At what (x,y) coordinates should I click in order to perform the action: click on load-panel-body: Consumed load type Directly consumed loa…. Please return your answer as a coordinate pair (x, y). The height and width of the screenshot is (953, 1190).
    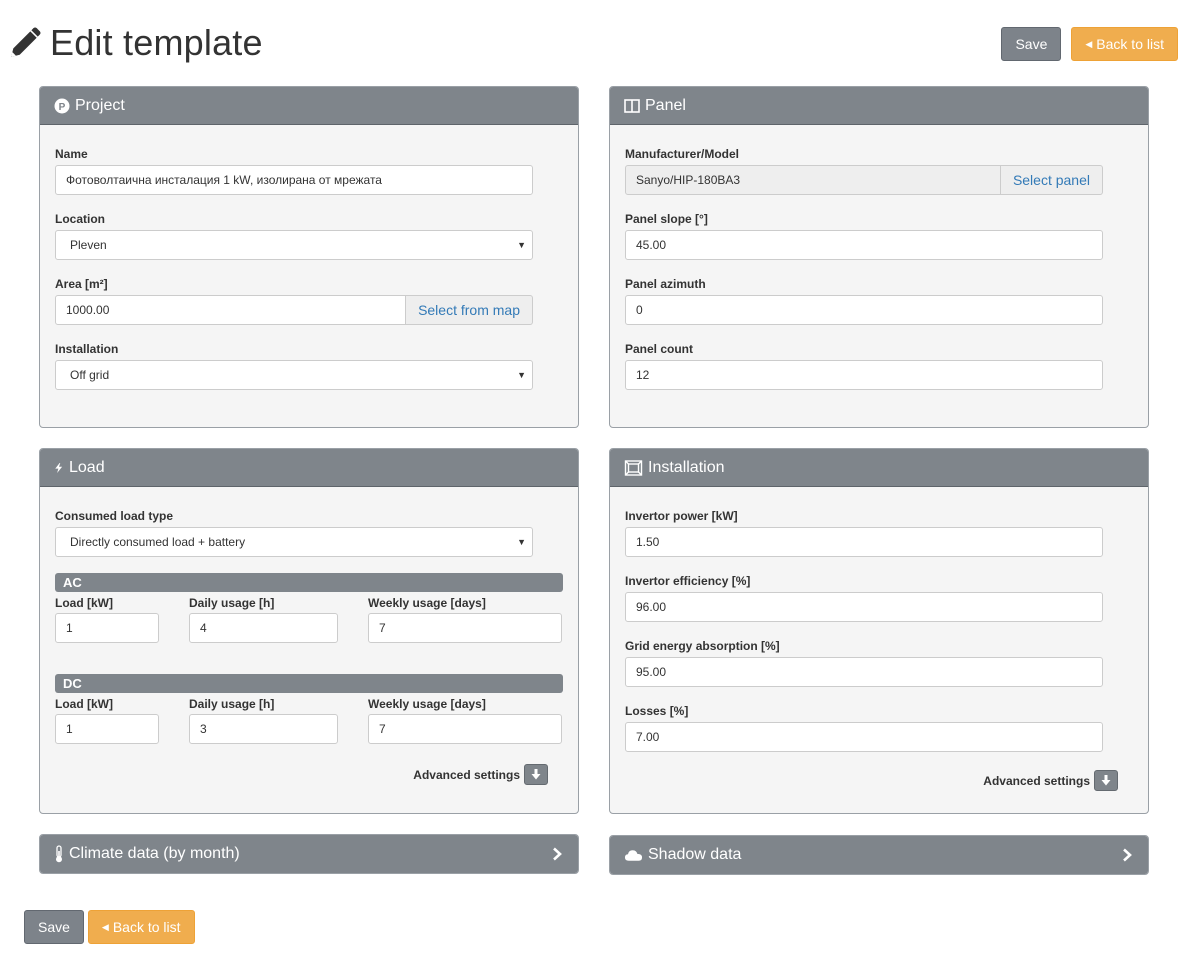
    Looking at the image, I should click on (309, 643).